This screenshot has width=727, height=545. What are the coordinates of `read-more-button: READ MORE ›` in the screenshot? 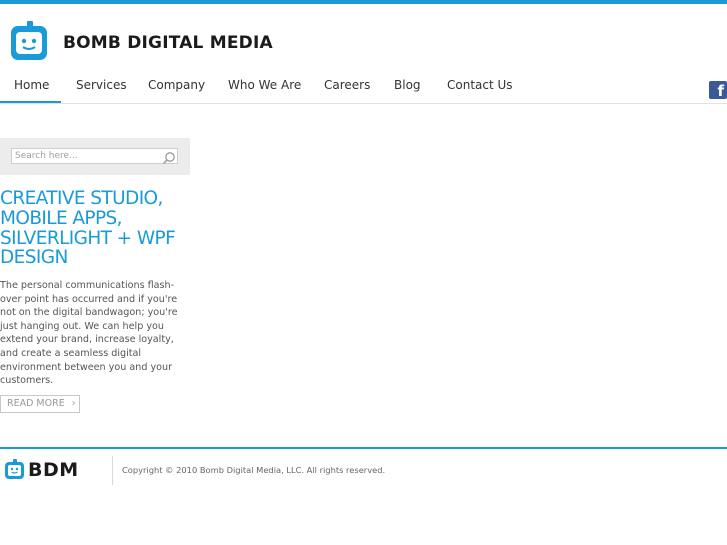 It's located at (40, 404).